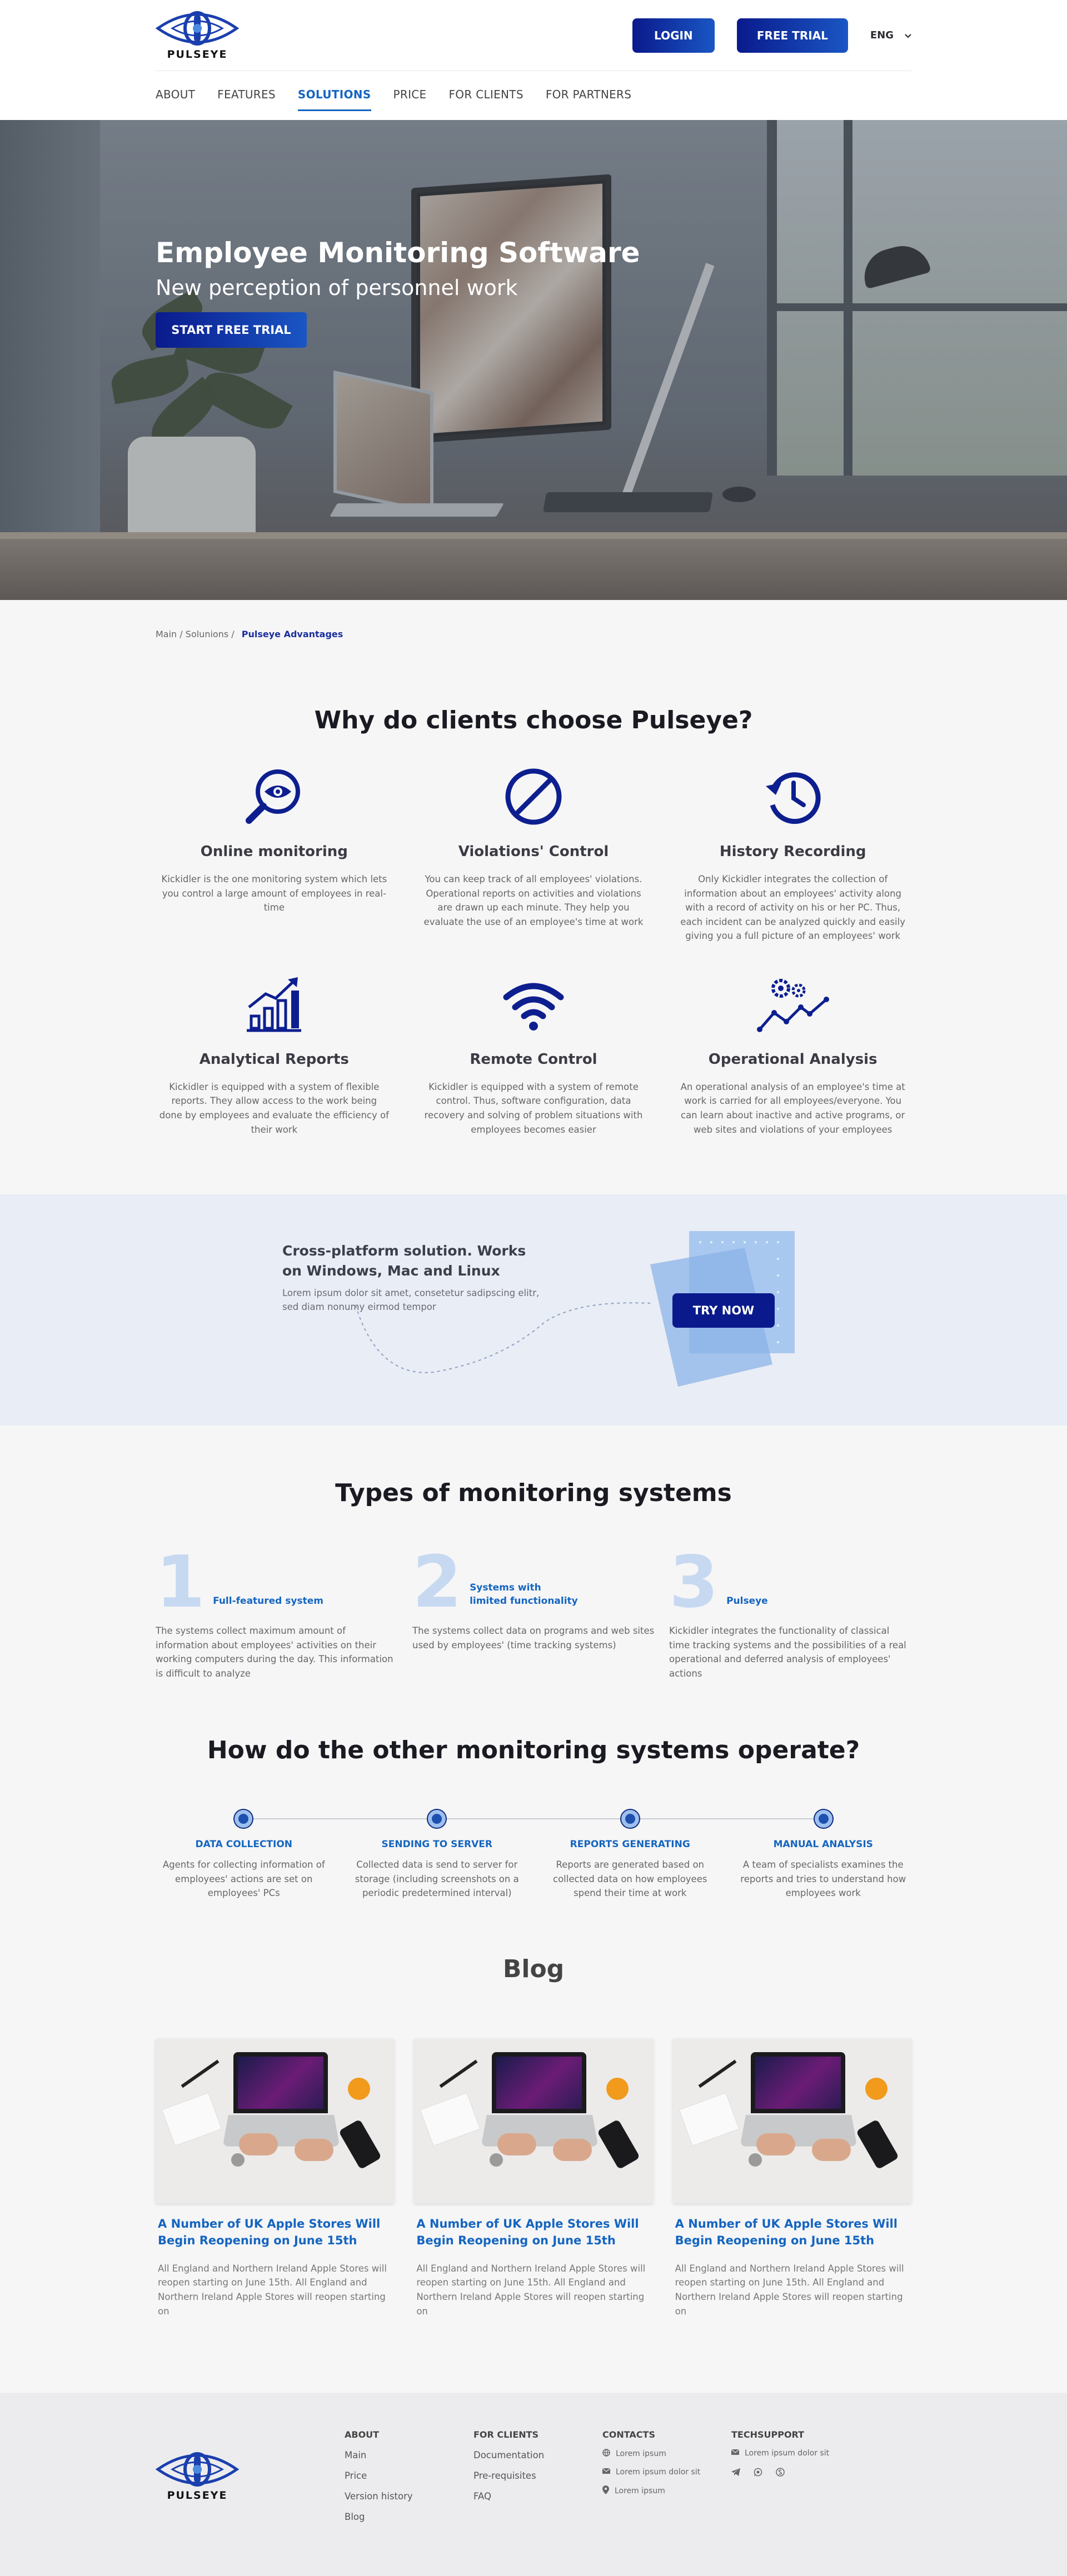 Image resolution: width=1067 pixels, height=2576 pixels. I want to click on footer-link-prerequisites: Pre-requisites, so click(537, 2475).